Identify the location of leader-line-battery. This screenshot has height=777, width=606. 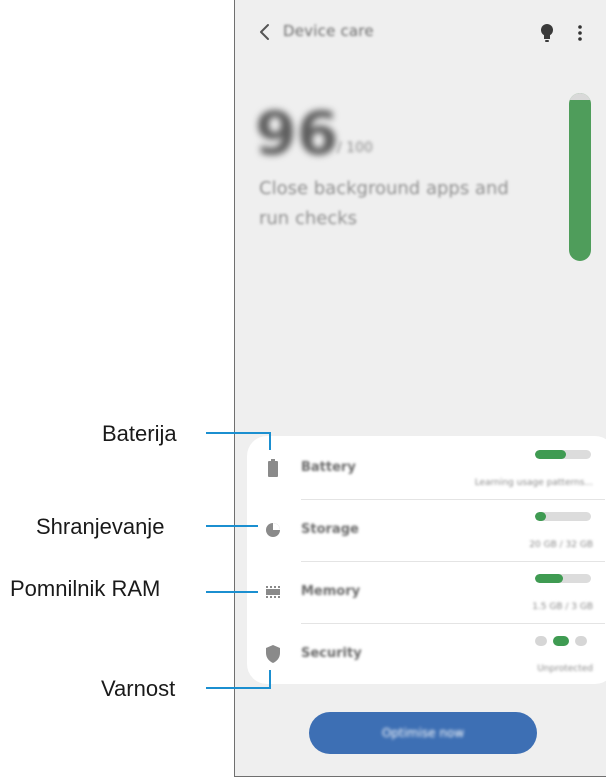
(238, 441).